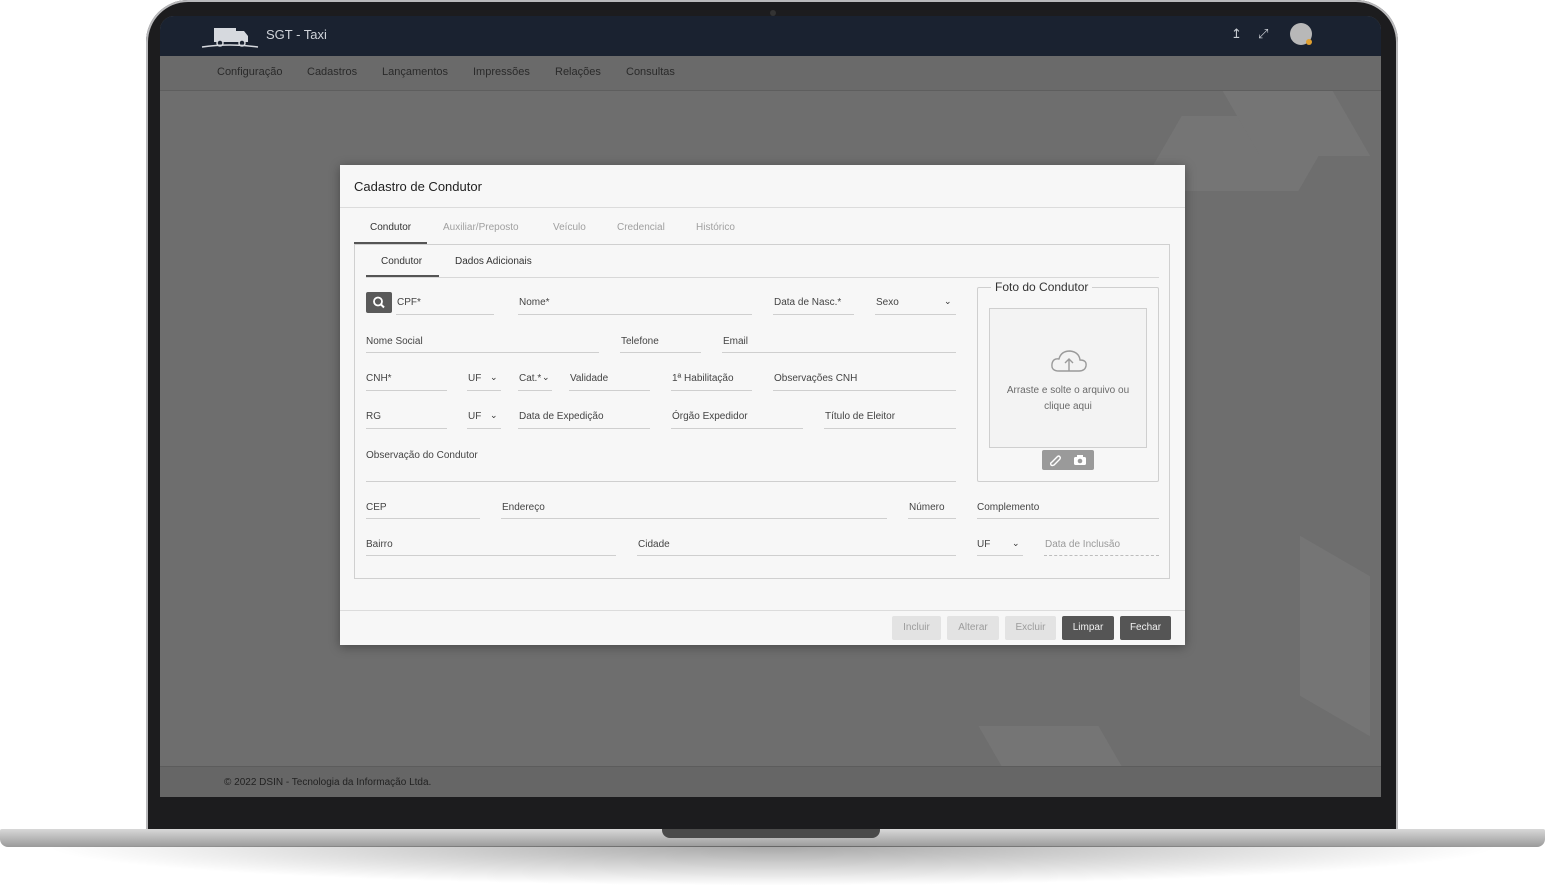 The image size is (1545, 886). I want to click on menu-item-impressoes: Impressões, so click(501, 72).